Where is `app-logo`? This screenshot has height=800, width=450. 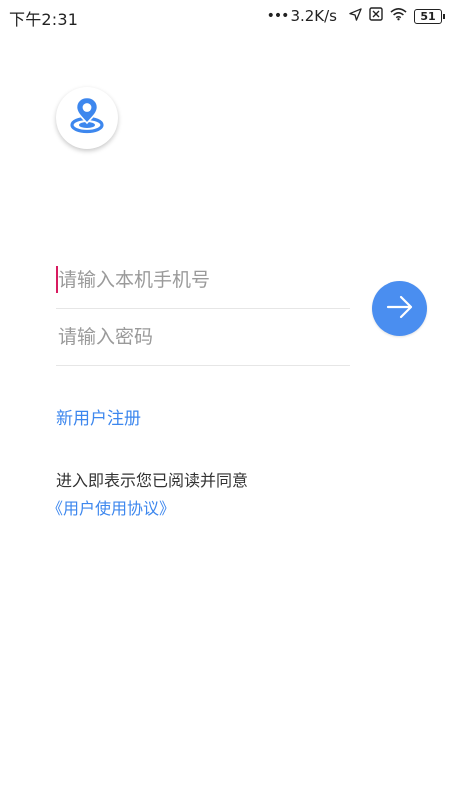 app-logo is located at coordinates (87, 118).